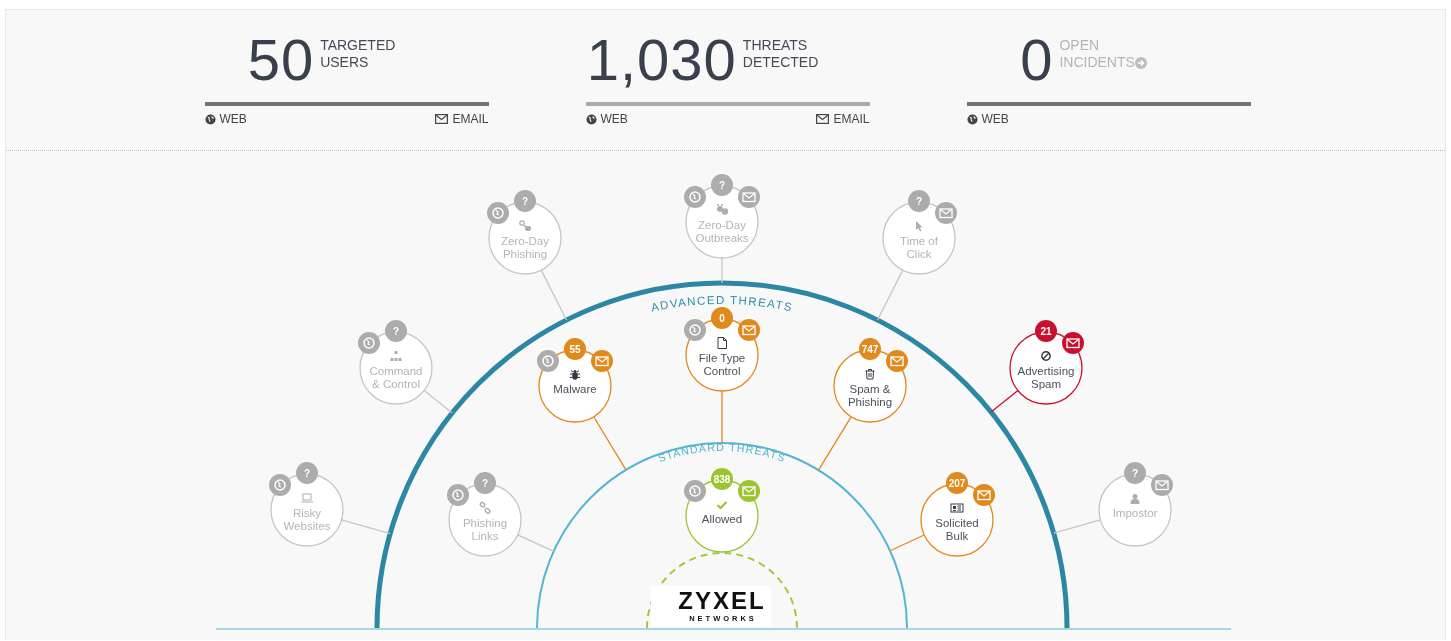 The image size is (1451, 641). Describe the element at coordinates (575, 349) in the screenshot. I see `count-badge: 55` at that location.